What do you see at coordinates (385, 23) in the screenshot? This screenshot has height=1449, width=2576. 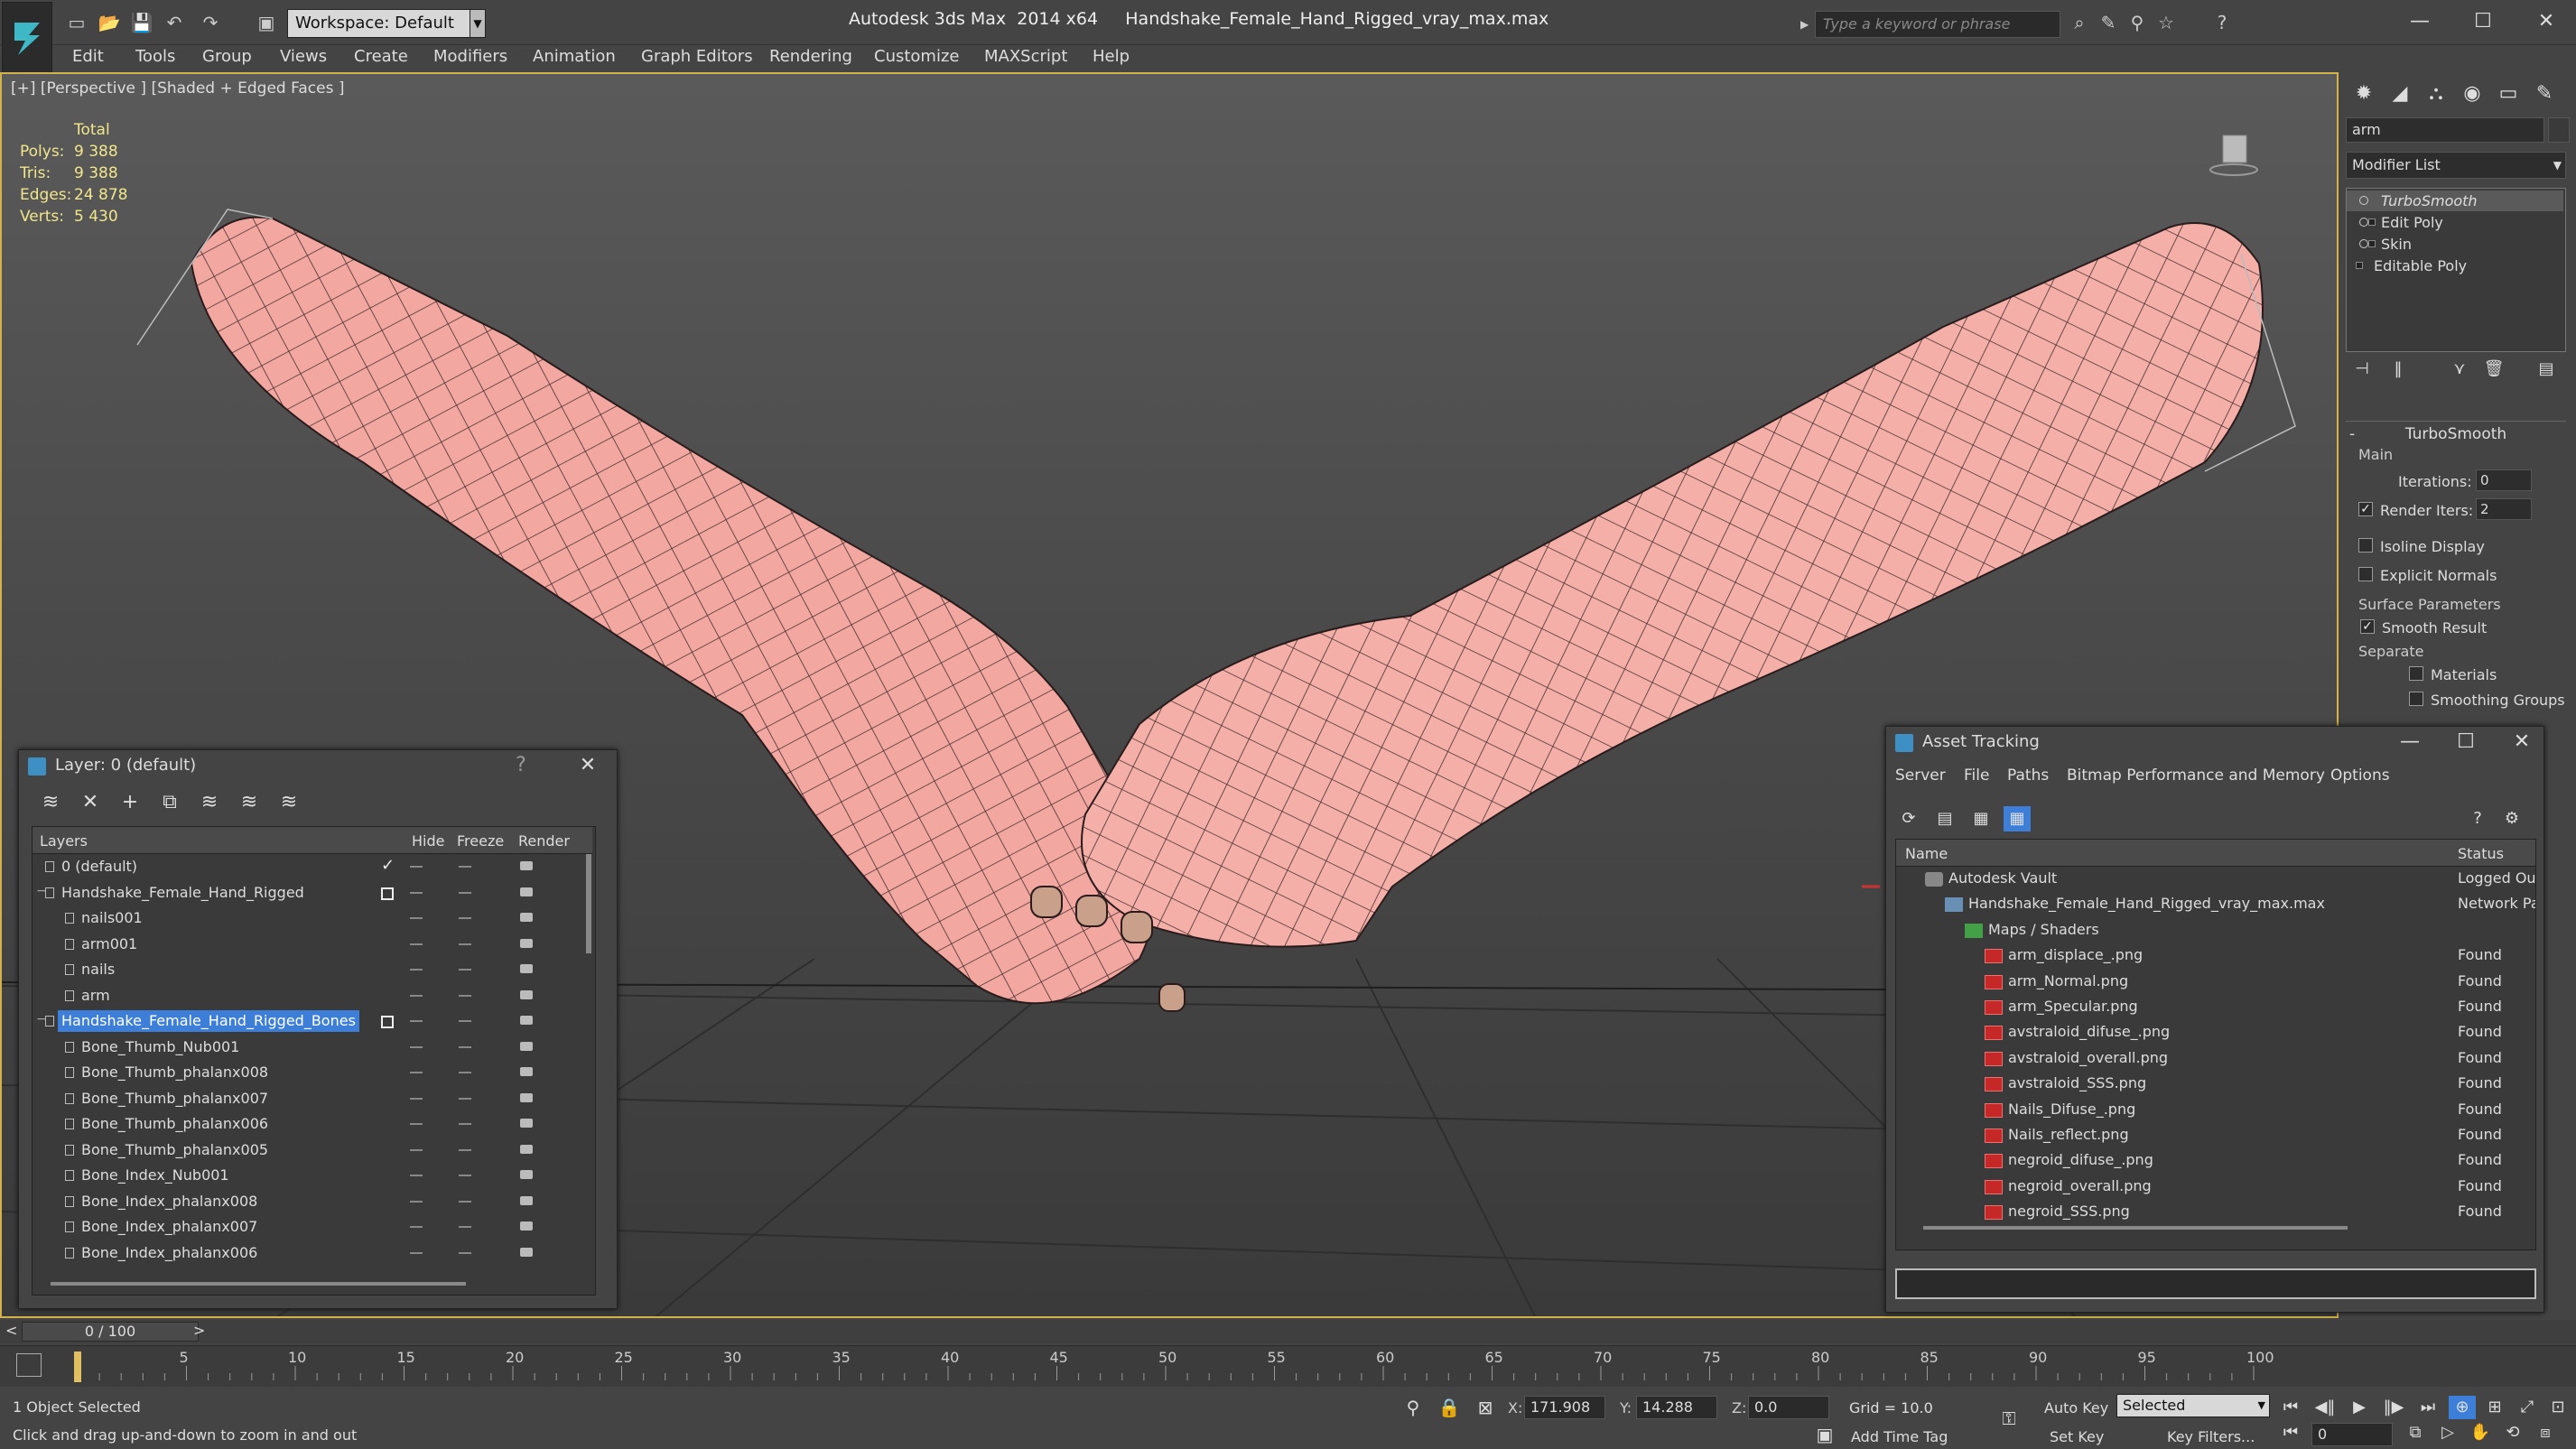 I see `workspace-dropdown: Workspace: Default` at bounding box center [385, 23].